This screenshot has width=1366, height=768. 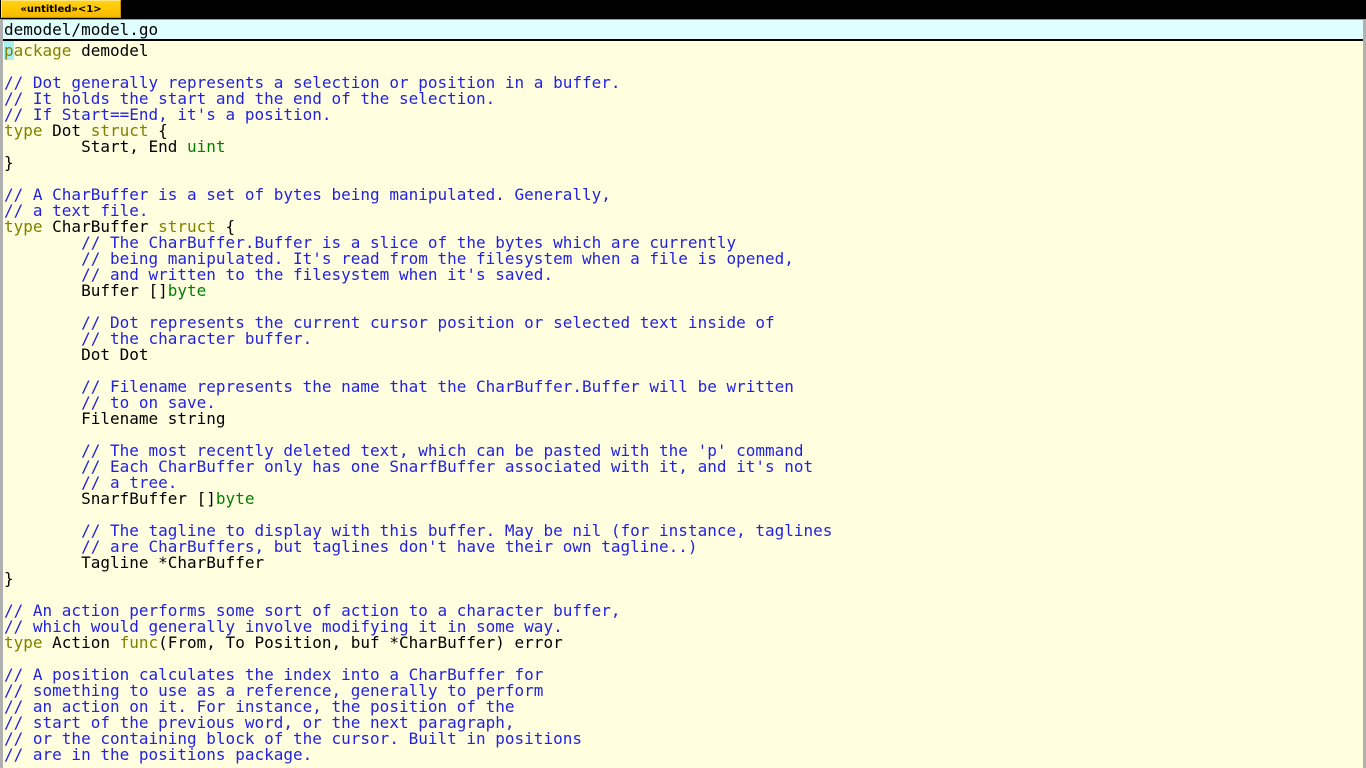 I want to click on file-path-bar: demodel/model.go, so click(x=683, y=30).